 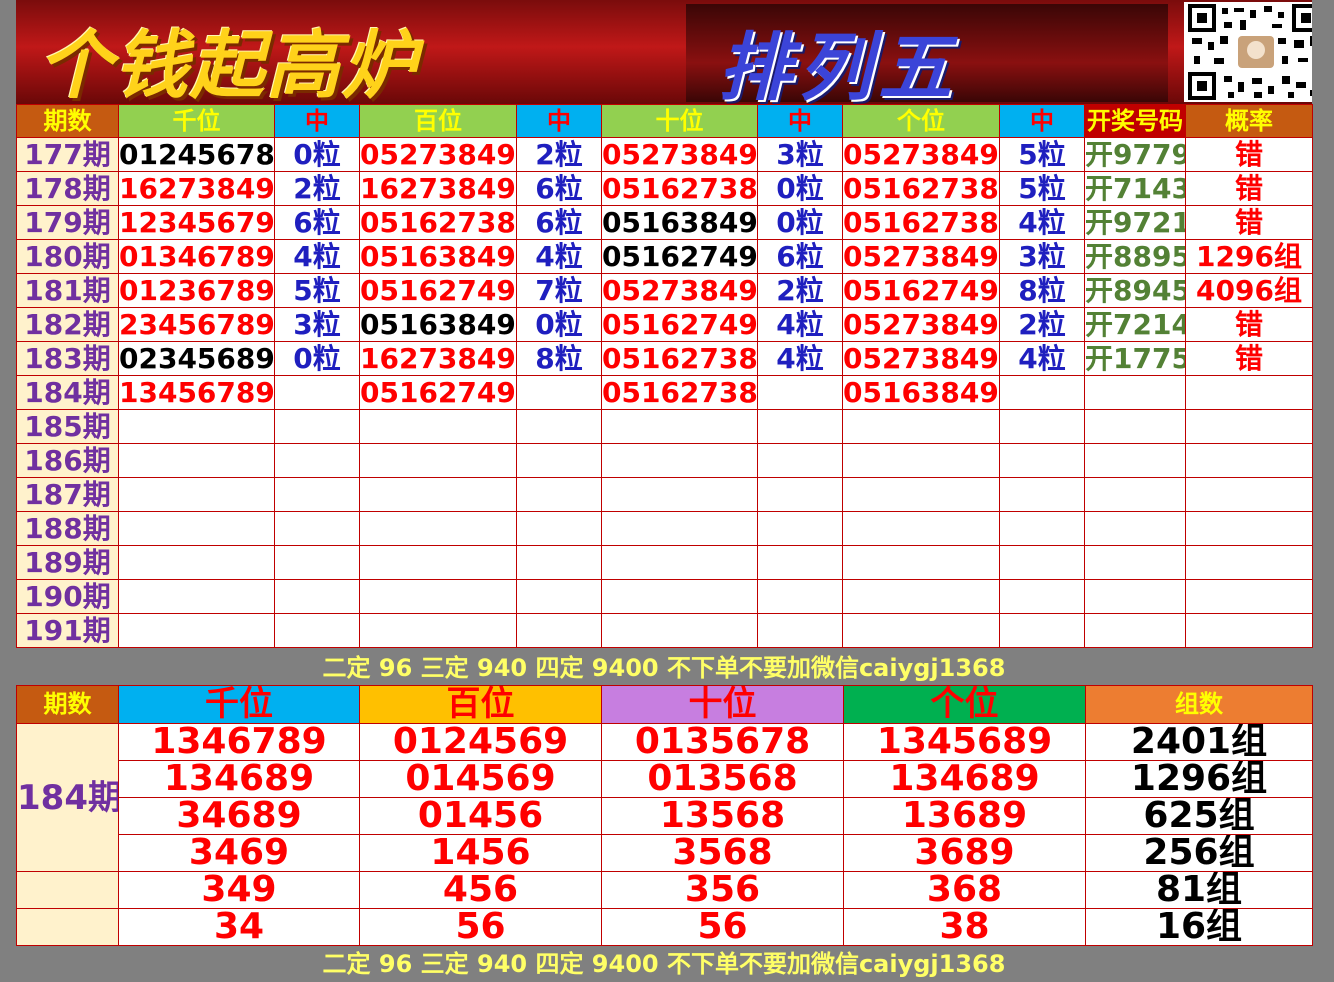 I want to click on group-count-cell: 16组, so click(x=1199, y=927).